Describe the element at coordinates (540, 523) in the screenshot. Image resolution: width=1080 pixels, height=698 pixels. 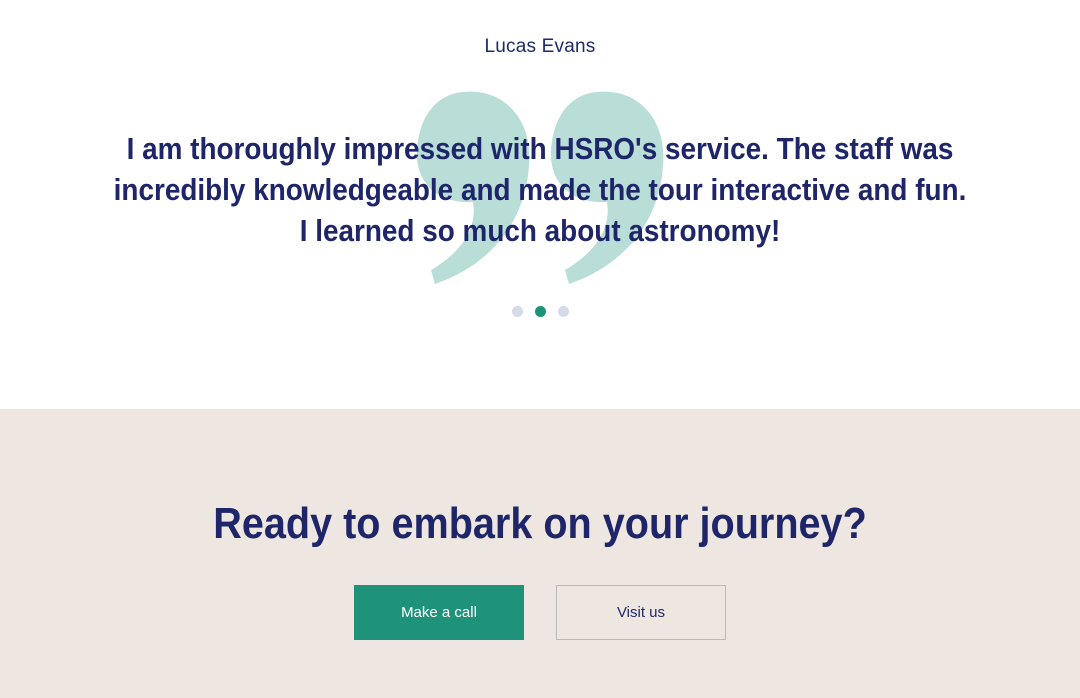
I see `cta-title: Ready to embark on your journey?` at that location.